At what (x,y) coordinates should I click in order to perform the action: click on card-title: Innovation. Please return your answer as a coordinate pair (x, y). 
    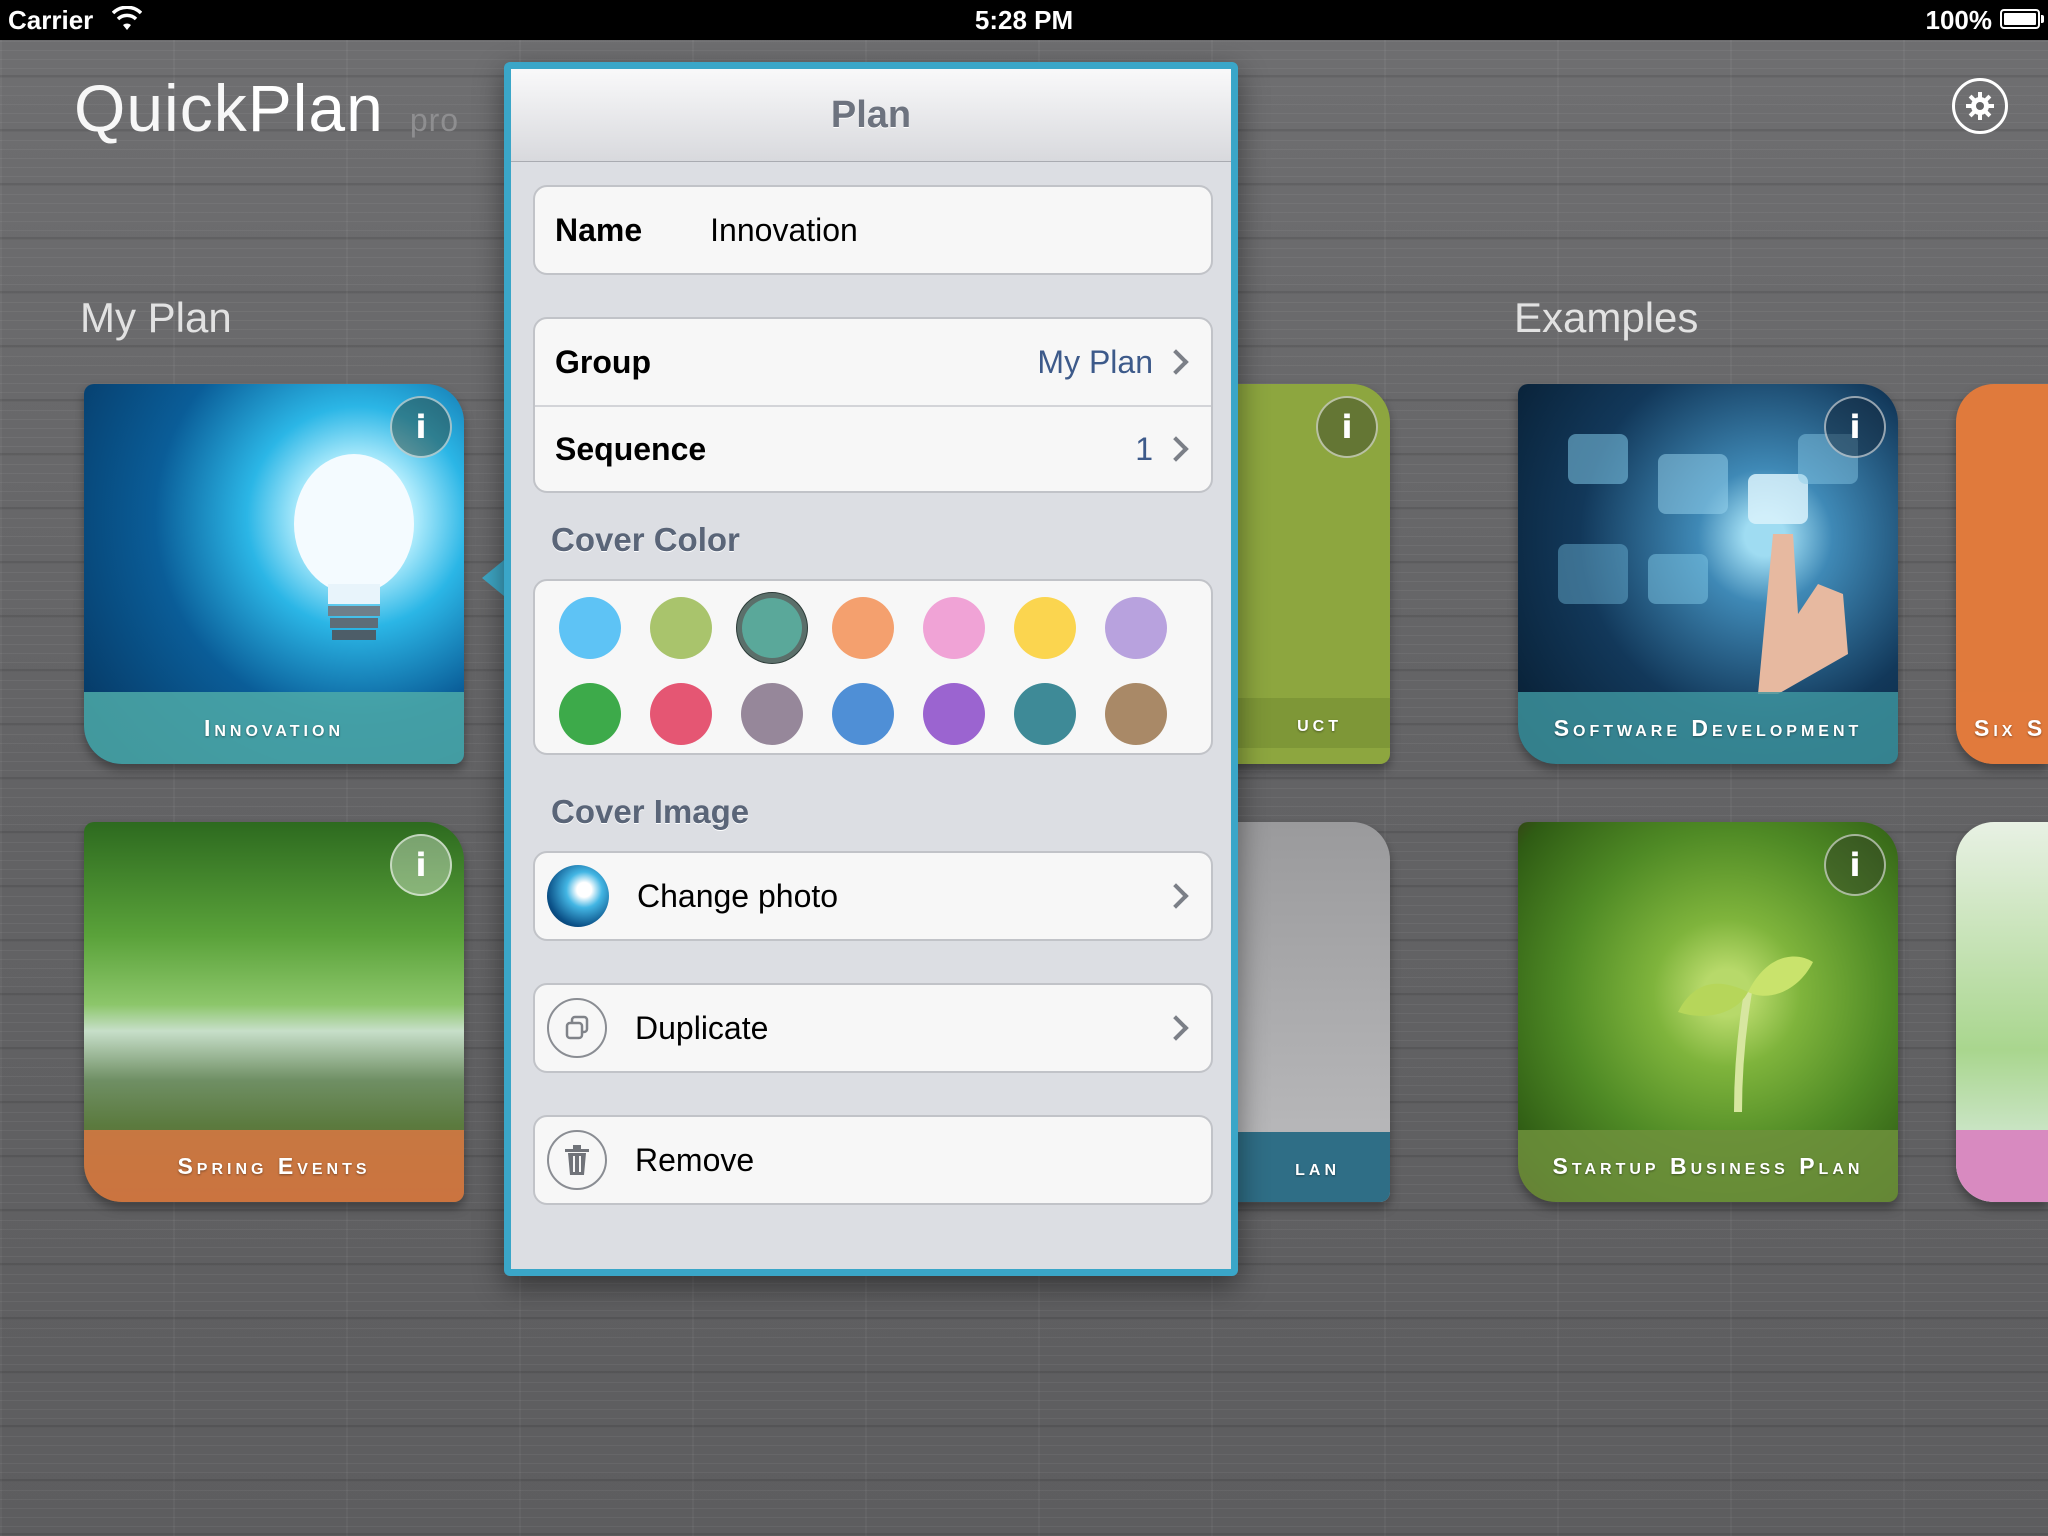
    Looking at the image, I should click on (274, 728).